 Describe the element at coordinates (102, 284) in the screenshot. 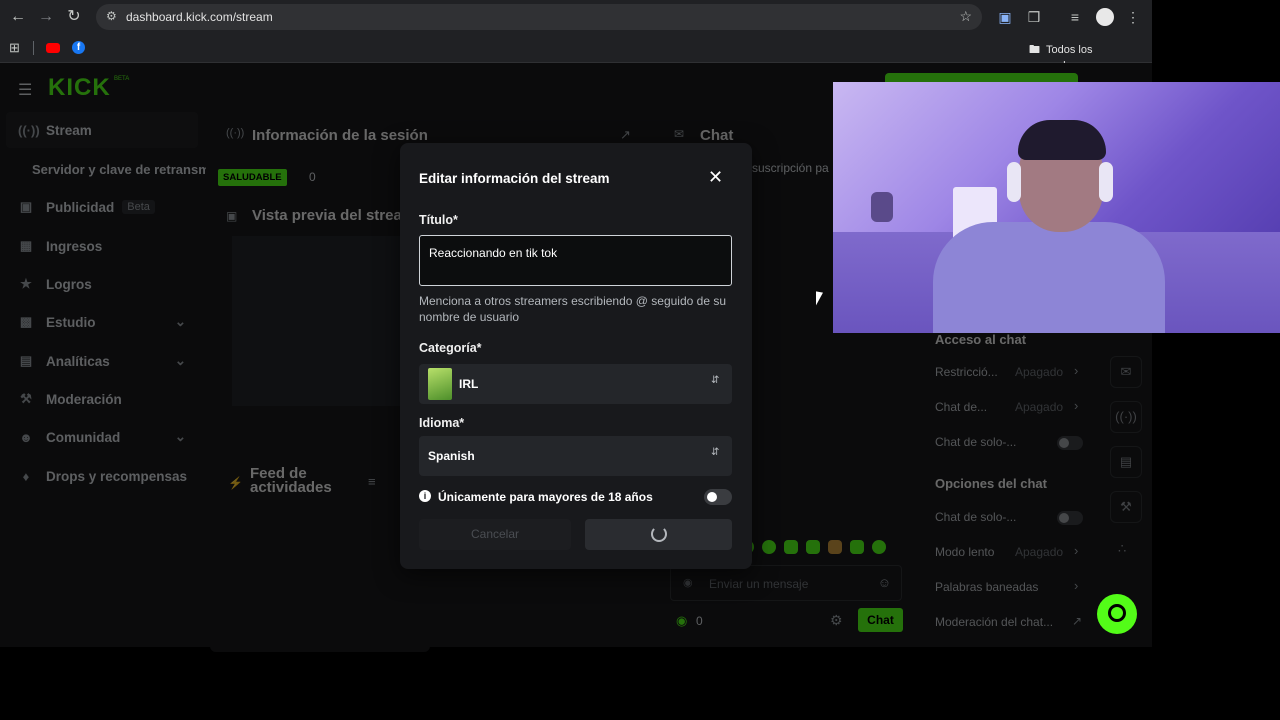

I see `sidebar-item-achievements: ★ Logros` at that location.